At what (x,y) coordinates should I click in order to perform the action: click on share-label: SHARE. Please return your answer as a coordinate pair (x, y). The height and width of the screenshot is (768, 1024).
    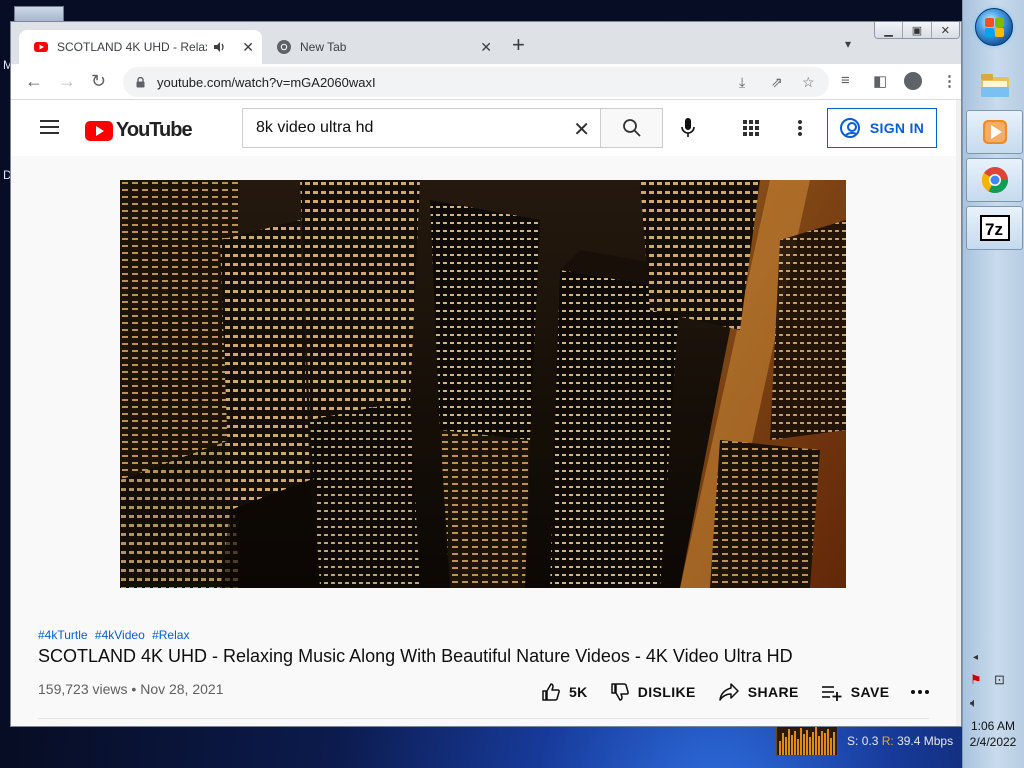
    Looking at the image, I should click on (773, 692).